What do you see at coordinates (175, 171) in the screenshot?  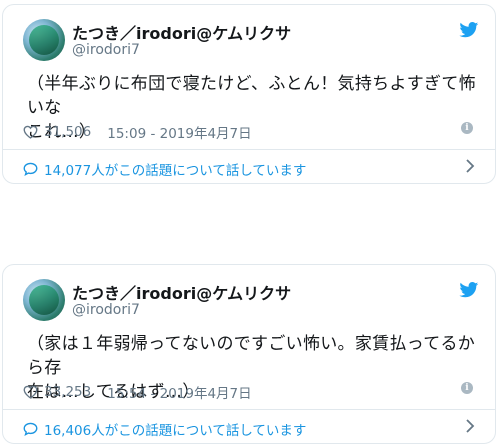 I see `conversation-label: 14,077人がこの話題について話しています` at bounding box center [175, 171].